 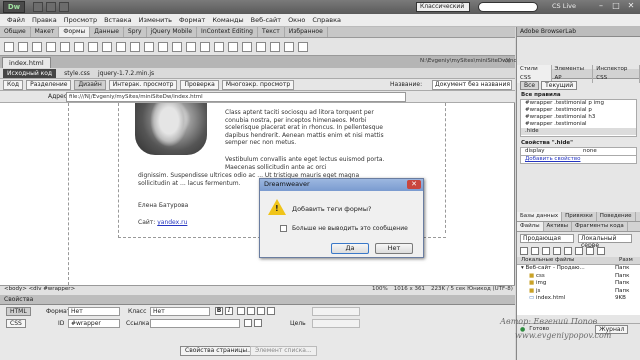 What do you see at coordinates (326, 20) in the screenshot?
I see `menu-help: Справка` at bounding box center [326, 20].